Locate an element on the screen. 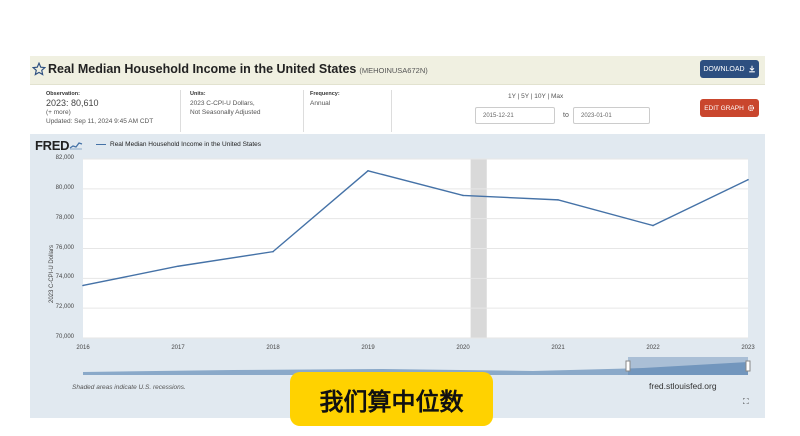 The height and width of the screenshot is (436, 800). overlay-caption: 我们算中位数 is located at coordinates (391, 399).